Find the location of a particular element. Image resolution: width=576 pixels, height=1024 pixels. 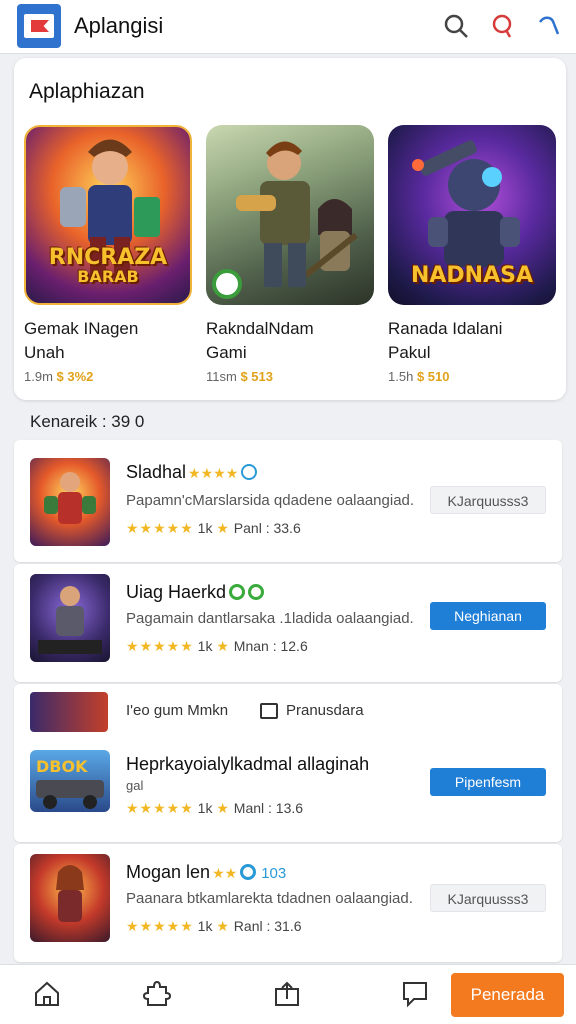

game-name: RakndalNdam Gami is located at coordinates (260, 340).